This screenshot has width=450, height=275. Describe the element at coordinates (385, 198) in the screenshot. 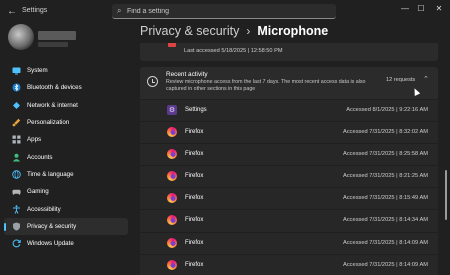

I see `access-time: Accessed 7/31/2025 | 8:15:49 AM` at that location.